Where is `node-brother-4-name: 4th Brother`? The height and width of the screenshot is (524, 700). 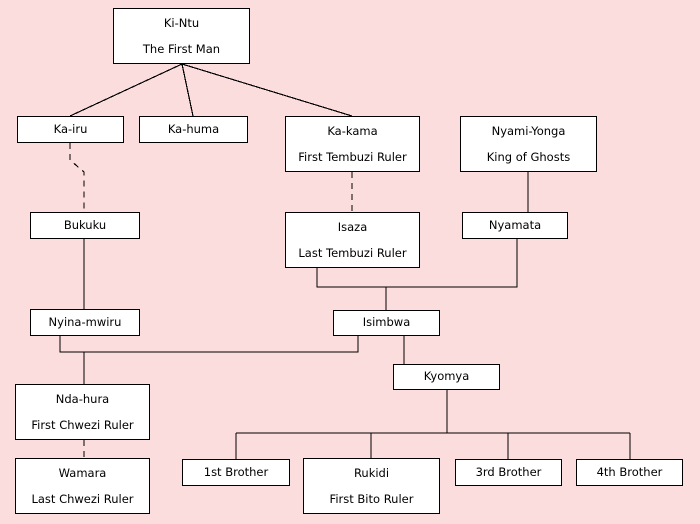
node-brother-4-name: 4th Brother is located at coordinates (629, 471).